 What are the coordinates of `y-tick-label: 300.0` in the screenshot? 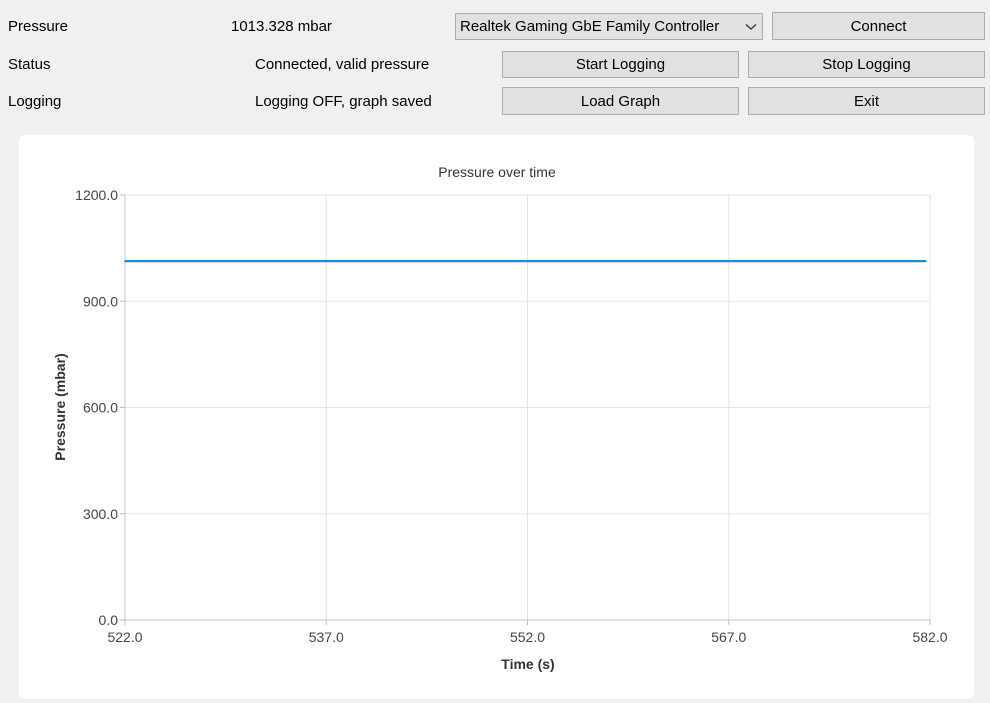 It's located at (100, 514).